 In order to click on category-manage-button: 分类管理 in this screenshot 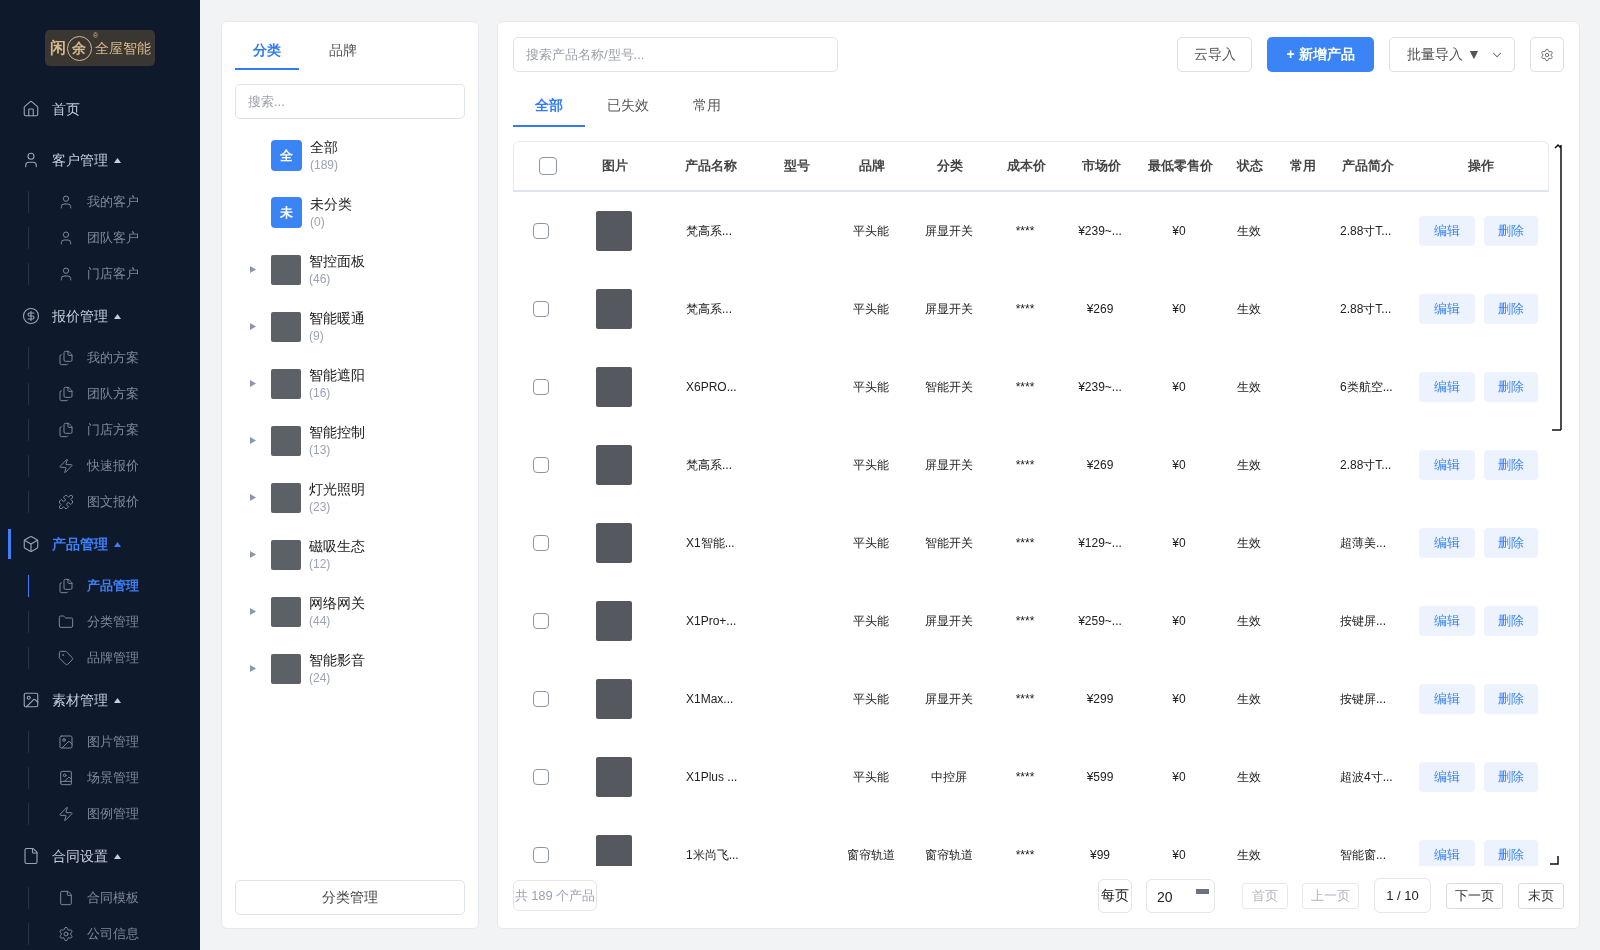, I will do `click(350, 897)`.